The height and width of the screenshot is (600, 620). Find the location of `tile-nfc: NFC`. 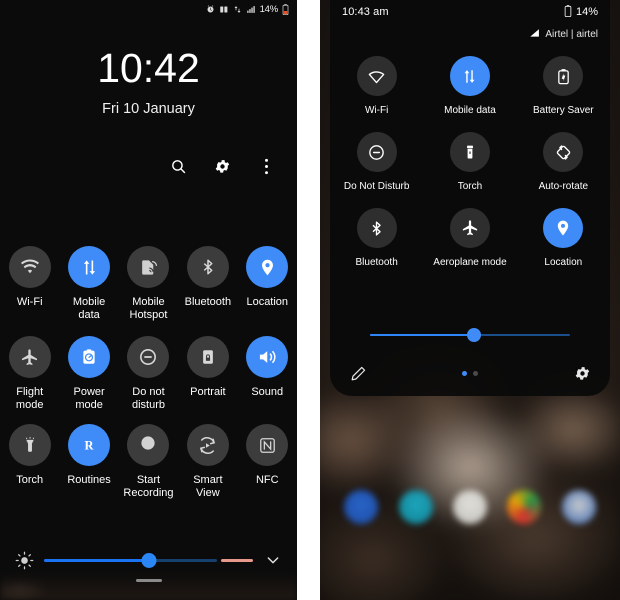

tile-nfc: NFC is located at coordinates (267, 462).